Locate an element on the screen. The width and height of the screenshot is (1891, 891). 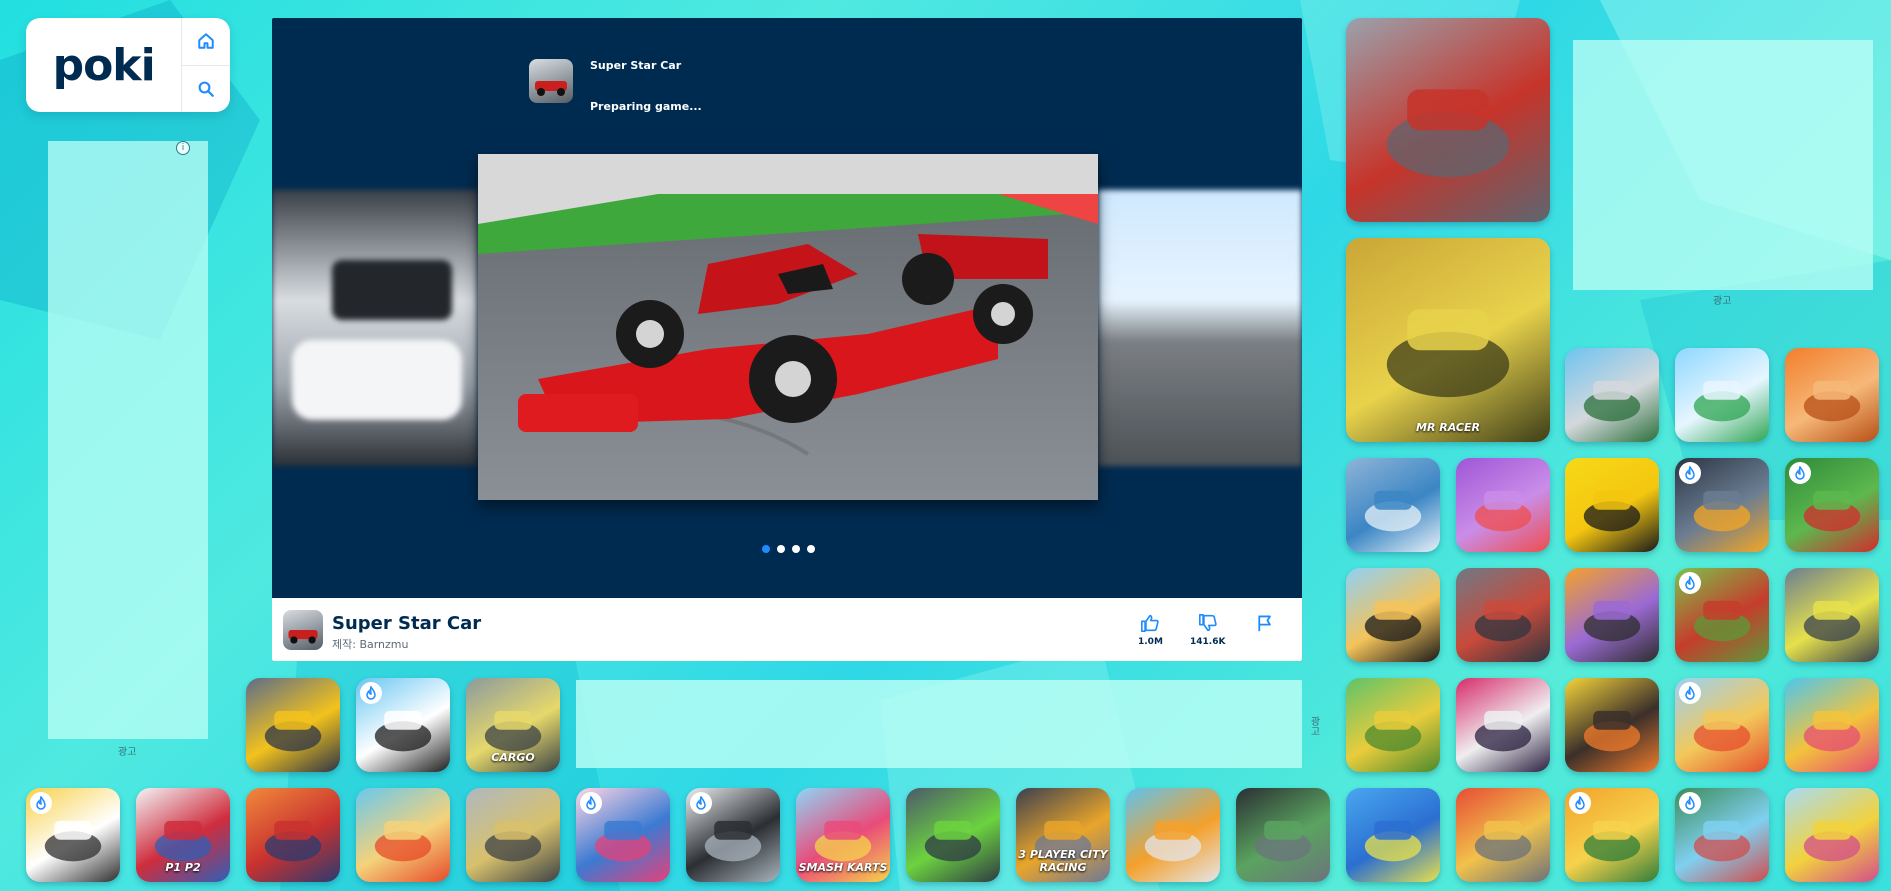
parking-tile is located at coordinates (293, 725).